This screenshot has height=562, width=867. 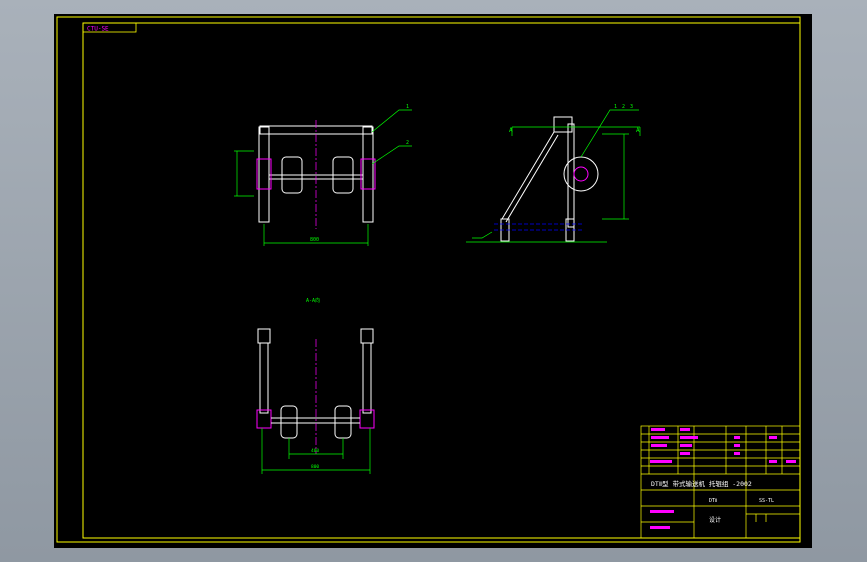 What do you see at coordinates (315, 467) in the screenshot?
I see `top-dim-outer: 800` at bounding box center [315, 467].